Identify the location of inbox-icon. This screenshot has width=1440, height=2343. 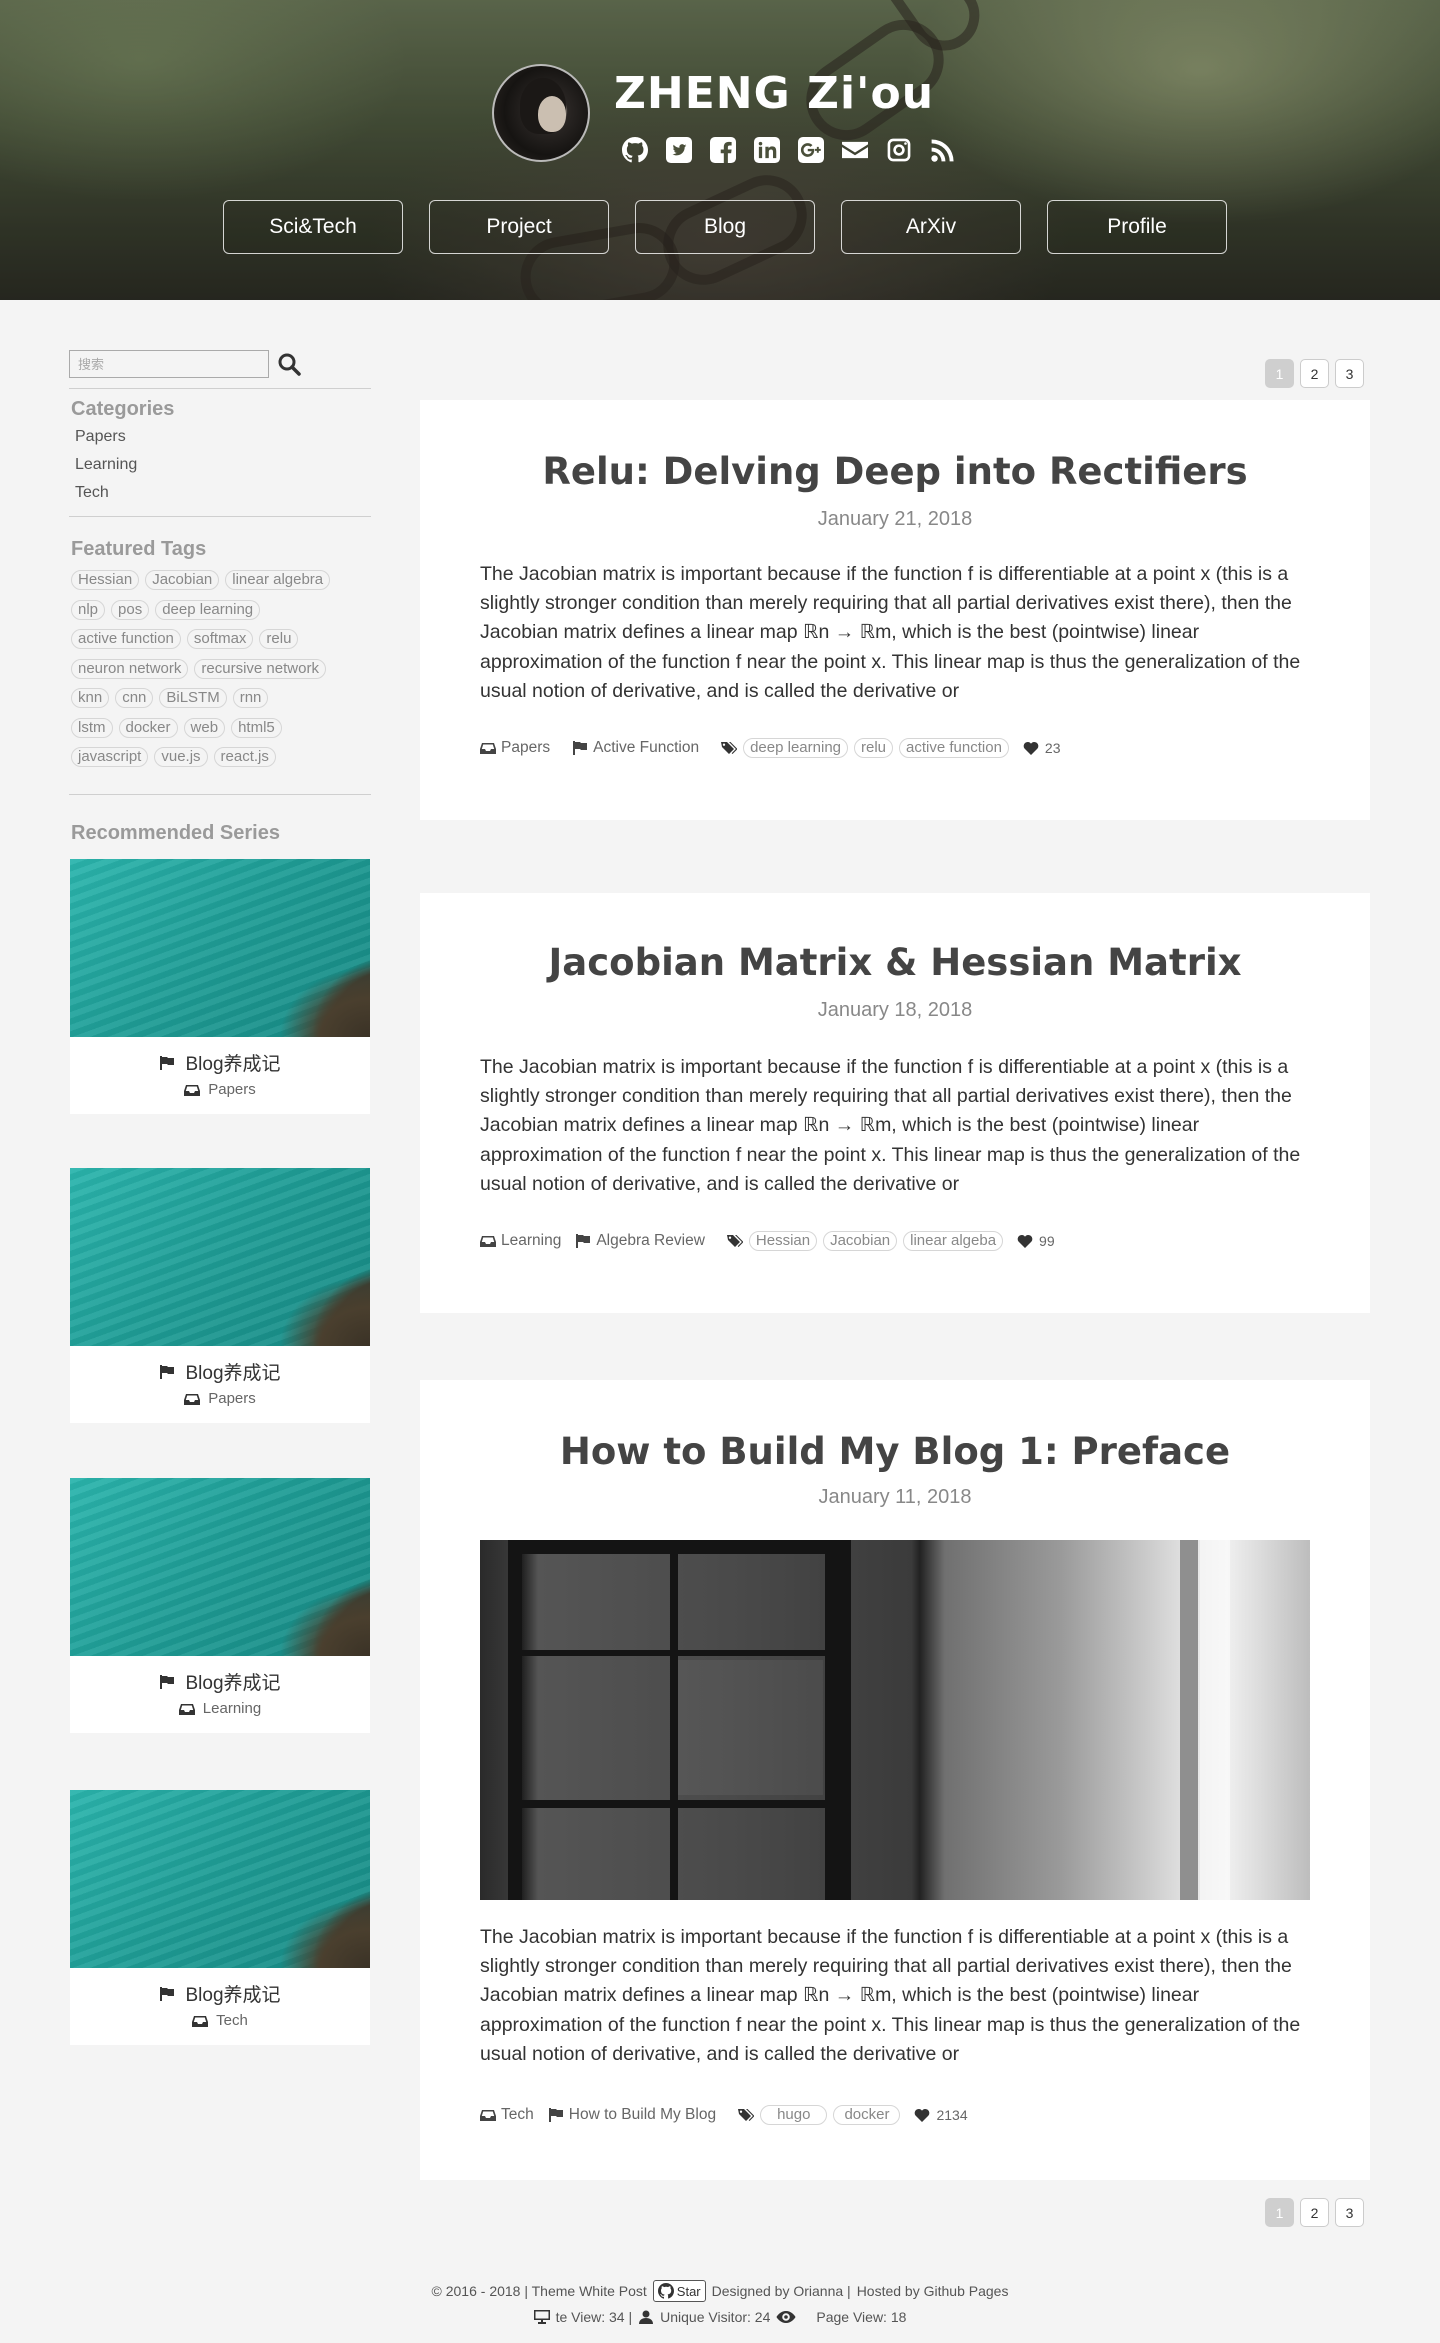
(488, 1241).